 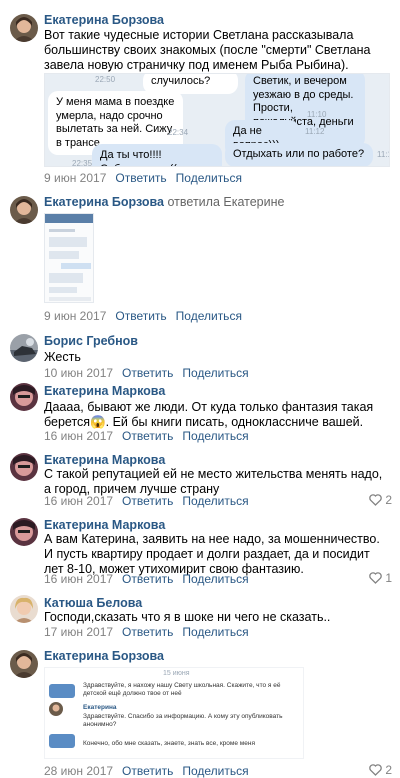 I want to click on chat-time: 11:10, so click(x=317, y=114).